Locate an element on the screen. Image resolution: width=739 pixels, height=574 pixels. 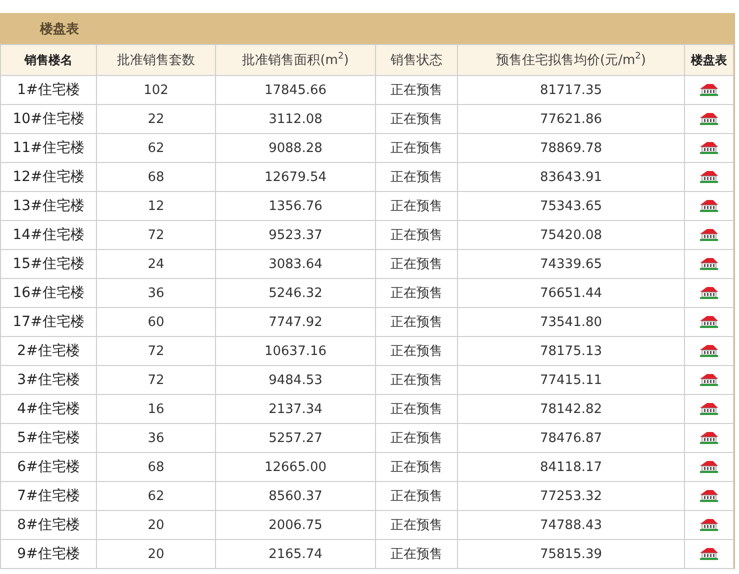
table-cell: 17845.66 is located at coordinates (296, 90).